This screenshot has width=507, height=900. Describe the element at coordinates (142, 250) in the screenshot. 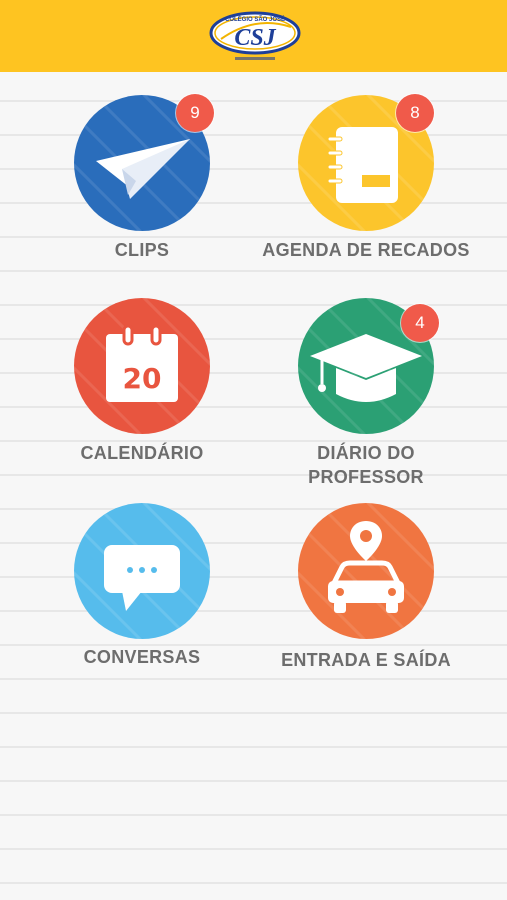

I see `clips-label: CLIPS` at that location.